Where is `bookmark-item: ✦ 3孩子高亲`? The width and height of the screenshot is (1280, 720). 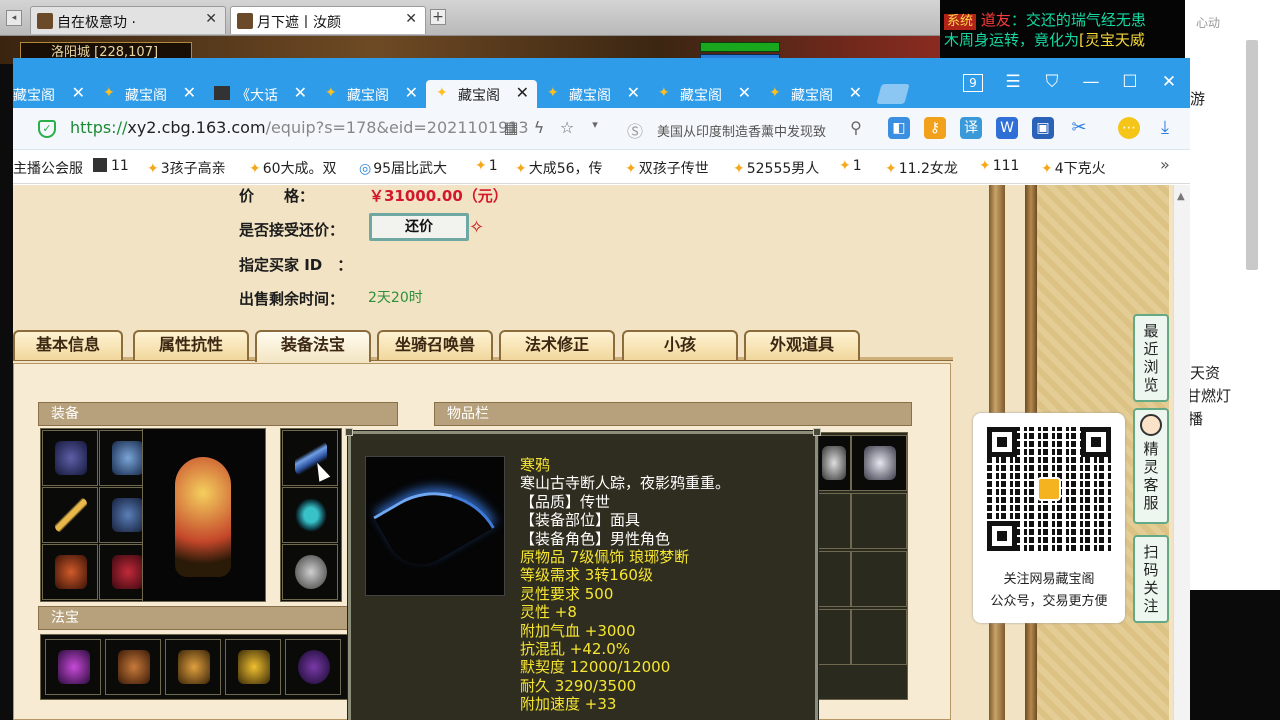 bookmark-item: ✦ 3孩子高亲 is located at coordinates (186, 168).